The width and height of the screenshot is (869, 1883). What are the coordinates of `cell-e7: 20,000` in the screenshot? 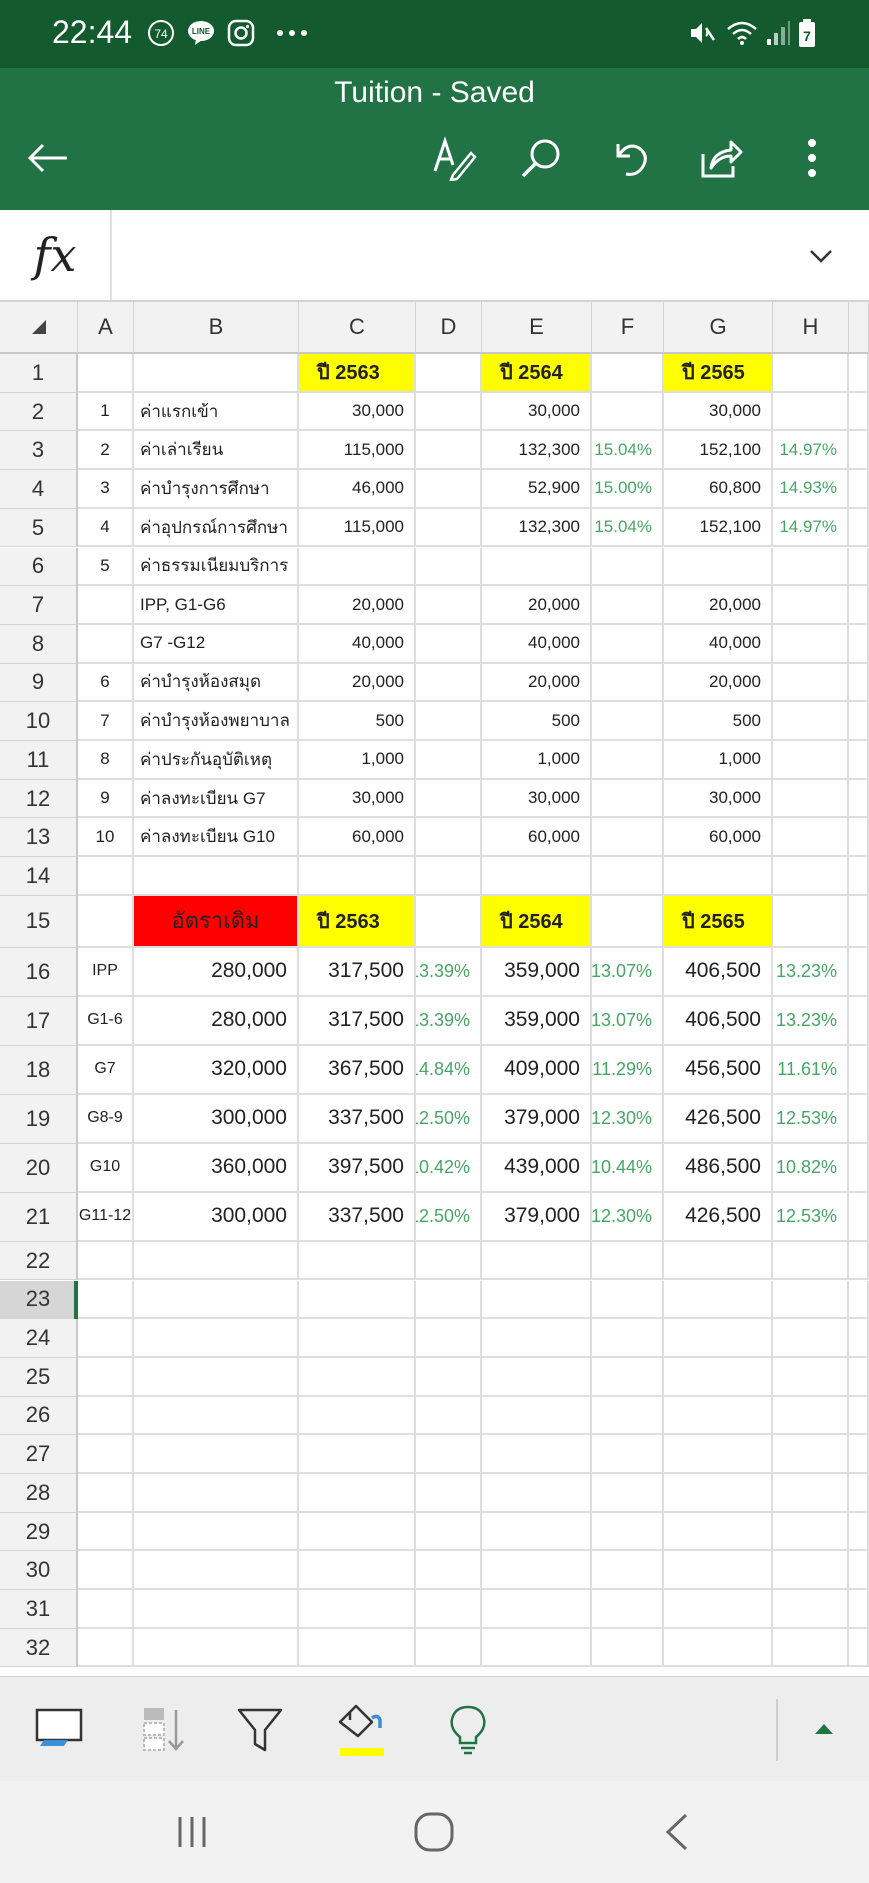 It's located at (537, 605).